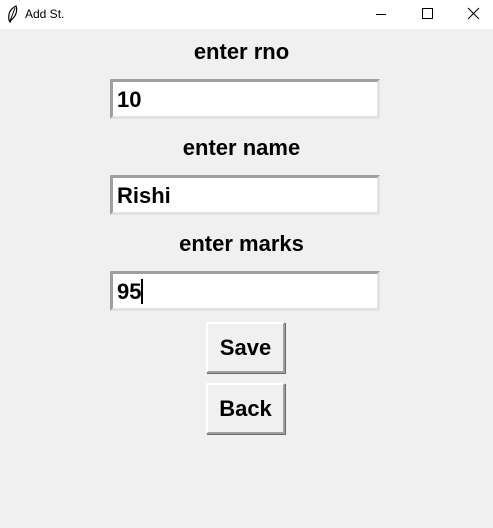 The width and height of the screenshot is (493, 528). Describe the element at coordinates (45, 14) in the screenshot. I see `window-title: Add St.` at that location.